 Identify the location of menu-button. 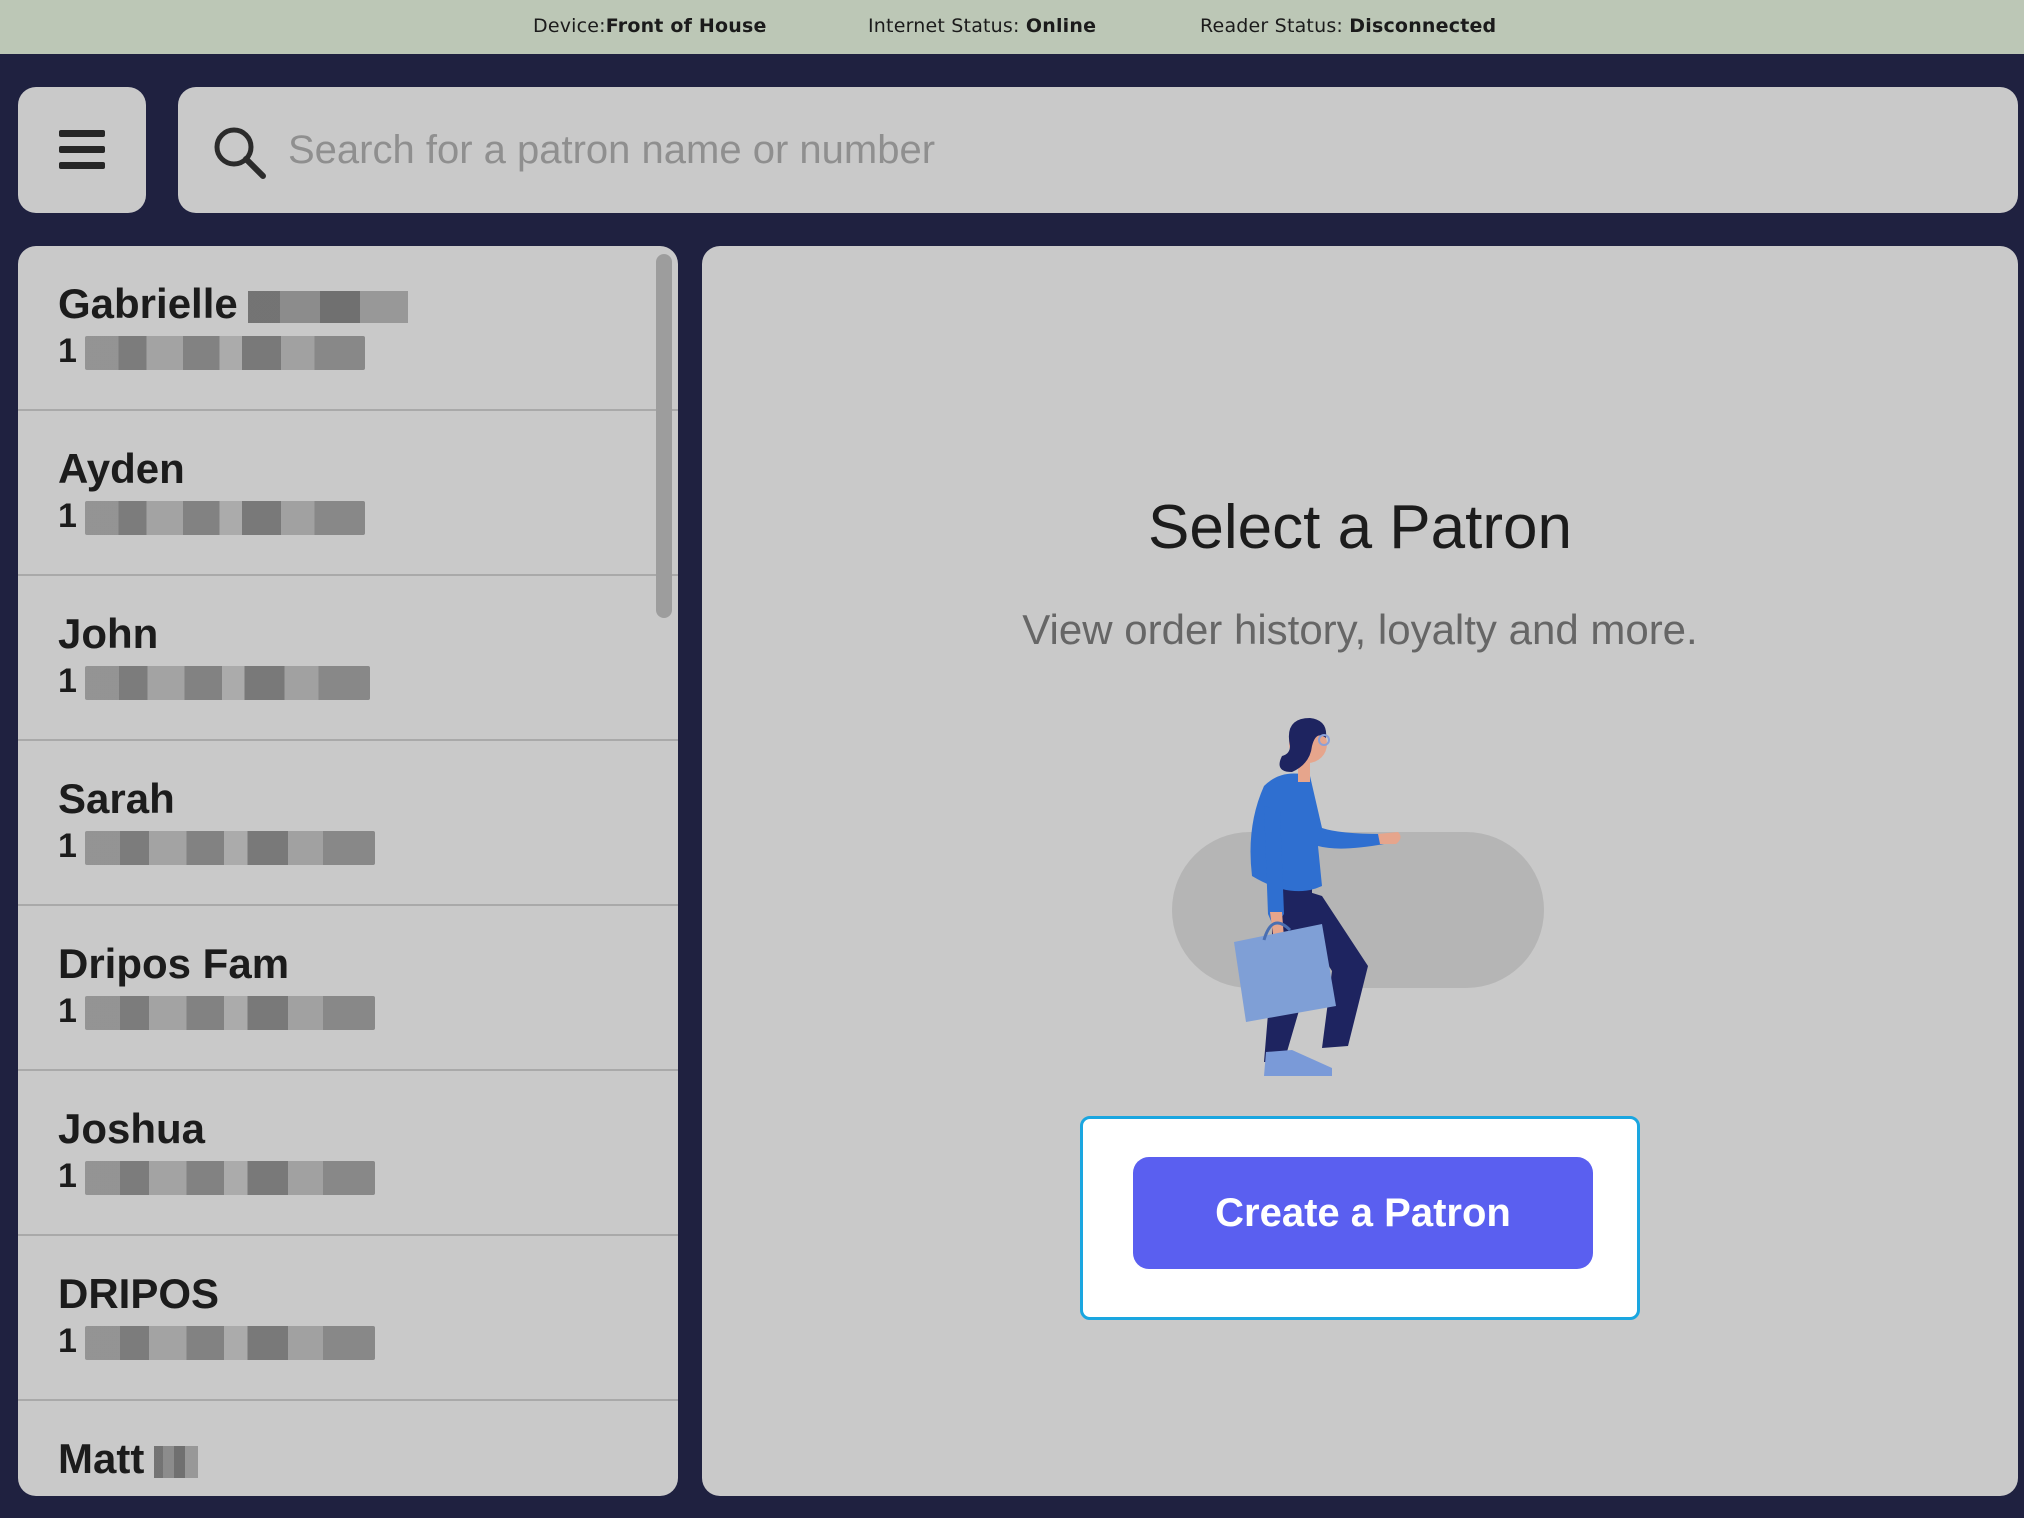
(82, 150).